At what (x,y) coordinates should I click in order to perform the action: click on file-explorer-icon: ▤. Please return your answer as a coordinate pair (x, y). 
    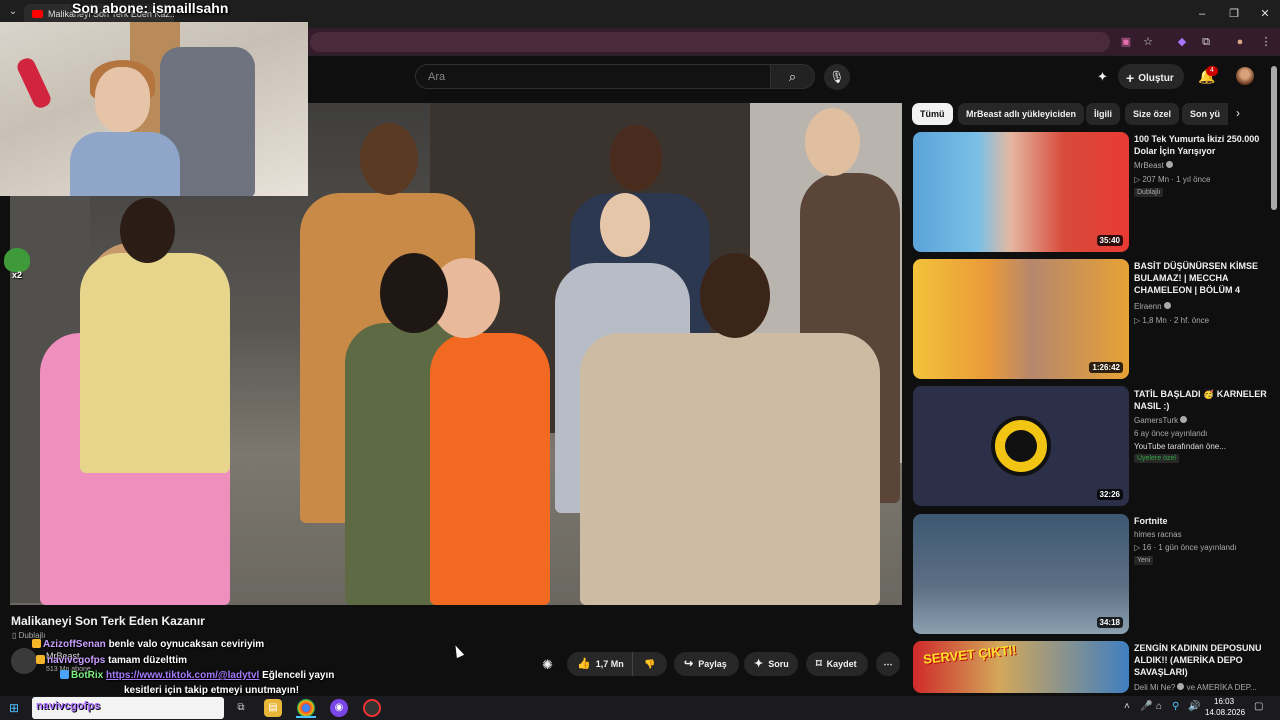
    Looking at the image, I should click on (273, 708).